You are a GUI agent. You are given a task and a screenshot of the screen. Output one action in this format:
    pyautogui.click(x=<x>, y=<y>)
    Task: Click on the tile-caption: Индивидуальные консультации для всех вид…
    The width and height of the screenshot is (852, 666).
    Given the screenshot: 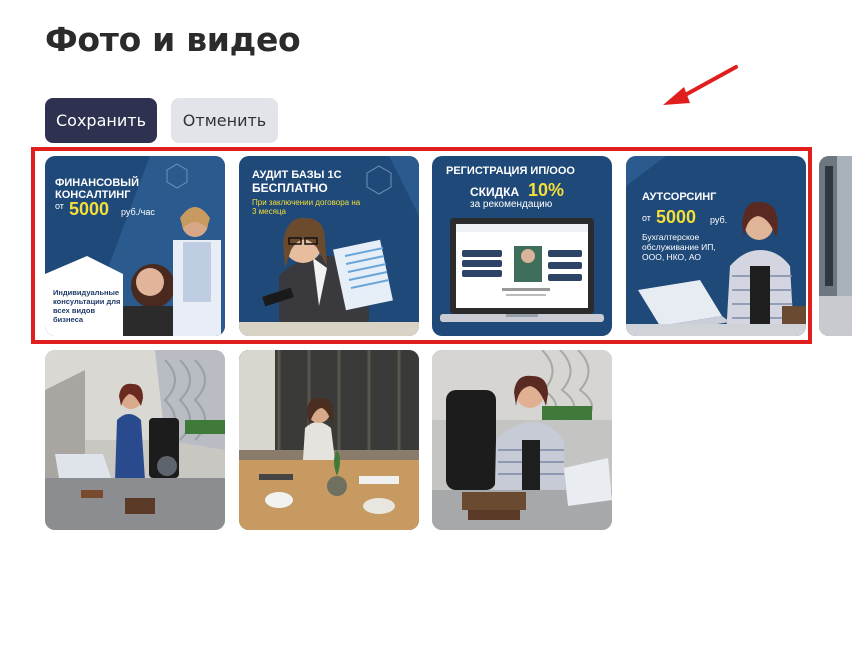 What is the action you would take?
    pyautogui.click(x=87, y=306)
    